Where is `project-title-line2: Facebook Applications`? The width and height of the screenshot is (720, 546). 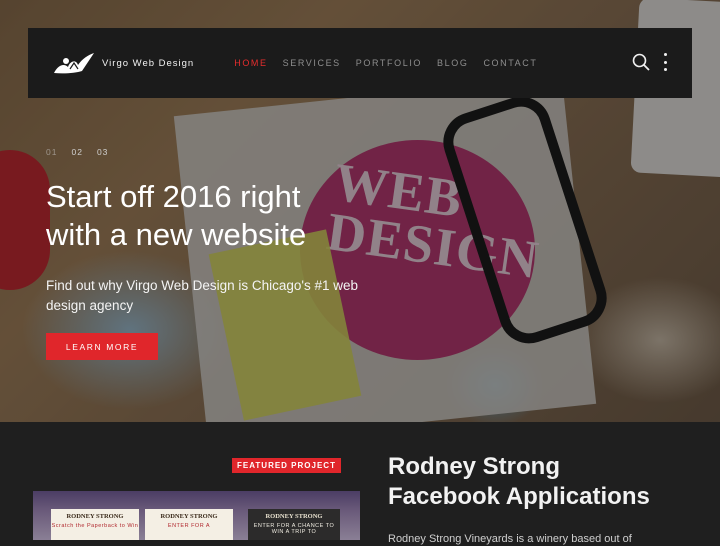 project-title-line2: Facebook Applications is located at coordinates (519, 496).